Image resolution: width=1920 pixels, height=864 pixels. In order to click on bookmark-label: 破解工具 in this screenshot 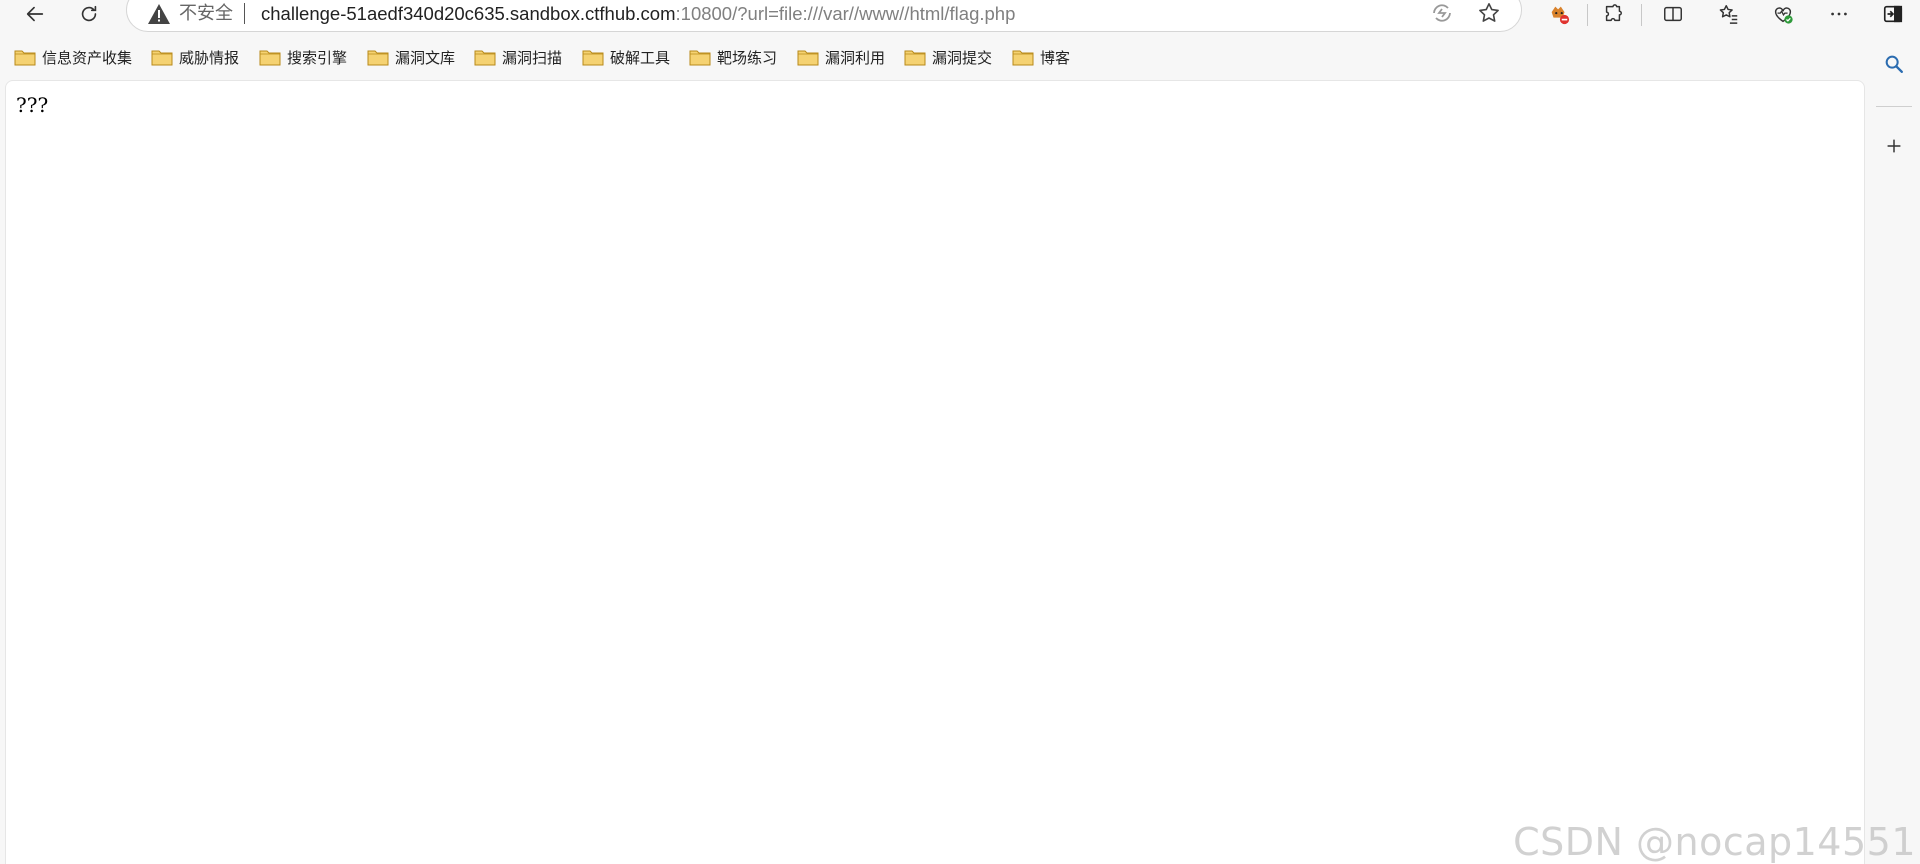, I will do `click(640, 57)`.